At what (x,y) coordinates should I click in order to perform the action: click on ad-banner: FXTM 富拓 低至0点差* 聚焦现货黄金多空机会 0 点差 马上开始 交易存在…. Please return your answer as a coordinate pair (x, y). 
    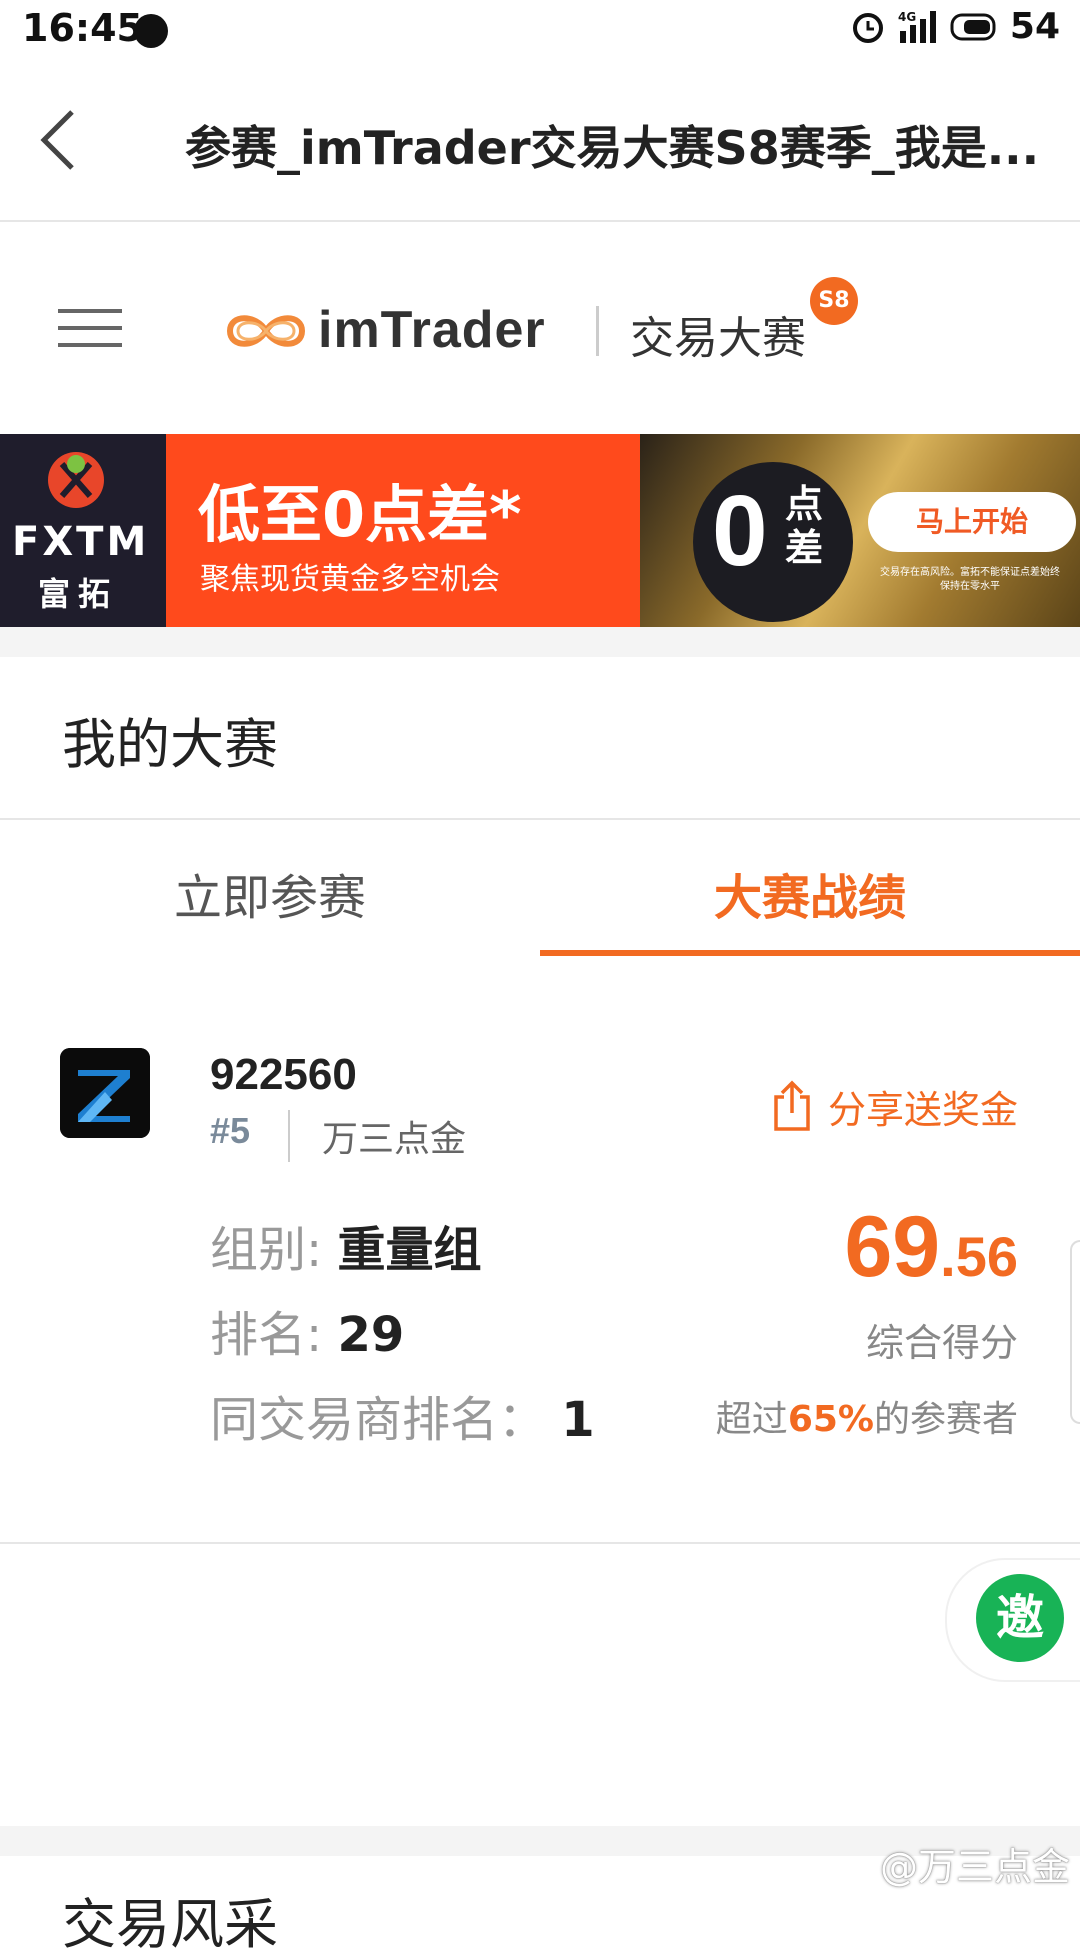
    Looking at the image, I should click on (540, 530).